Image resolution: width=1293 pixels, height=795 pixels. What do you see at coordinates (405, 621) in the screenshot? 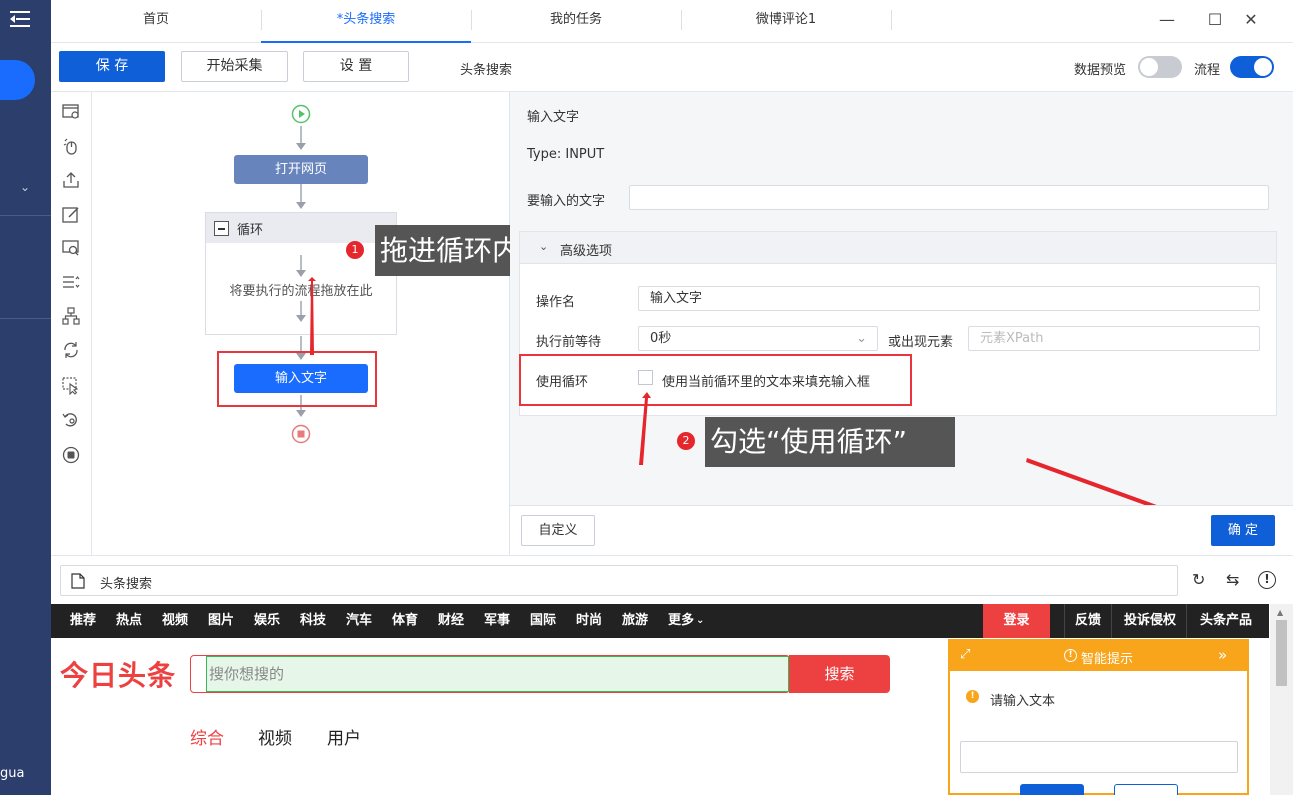
I see `nav-item: 体育` at bounding box center [405, 621].